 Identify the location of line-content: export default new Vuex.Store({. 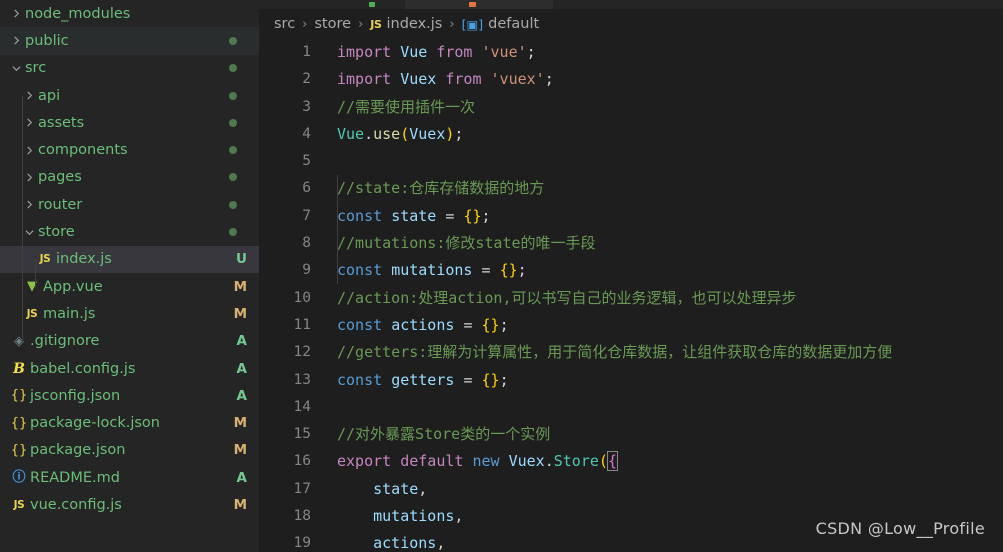
(477, 461).